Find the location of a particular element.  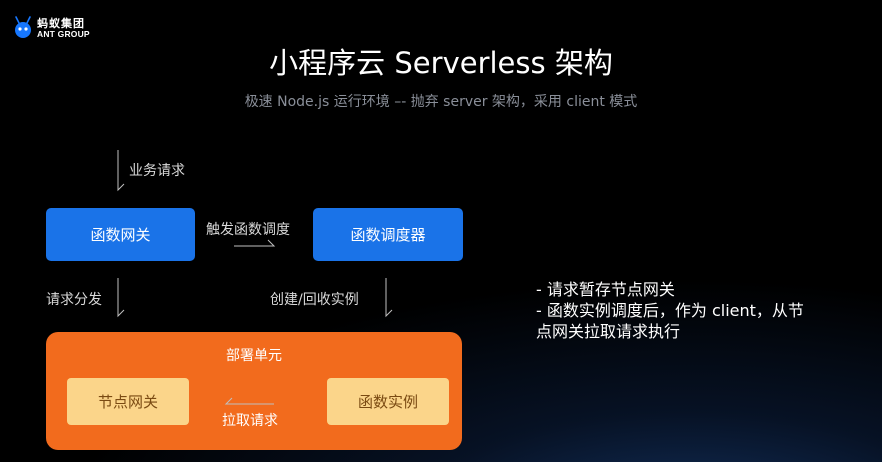

business-request-label: 业务请求 is located at coordinates (157, 171).